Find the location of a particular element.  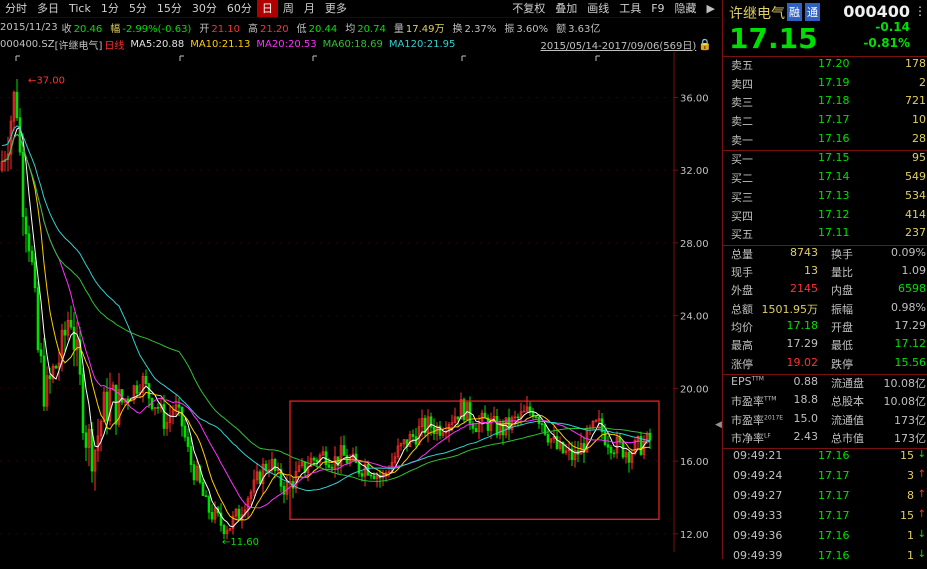

period-tab-5: 15分 is located at coordinates (169, 8).